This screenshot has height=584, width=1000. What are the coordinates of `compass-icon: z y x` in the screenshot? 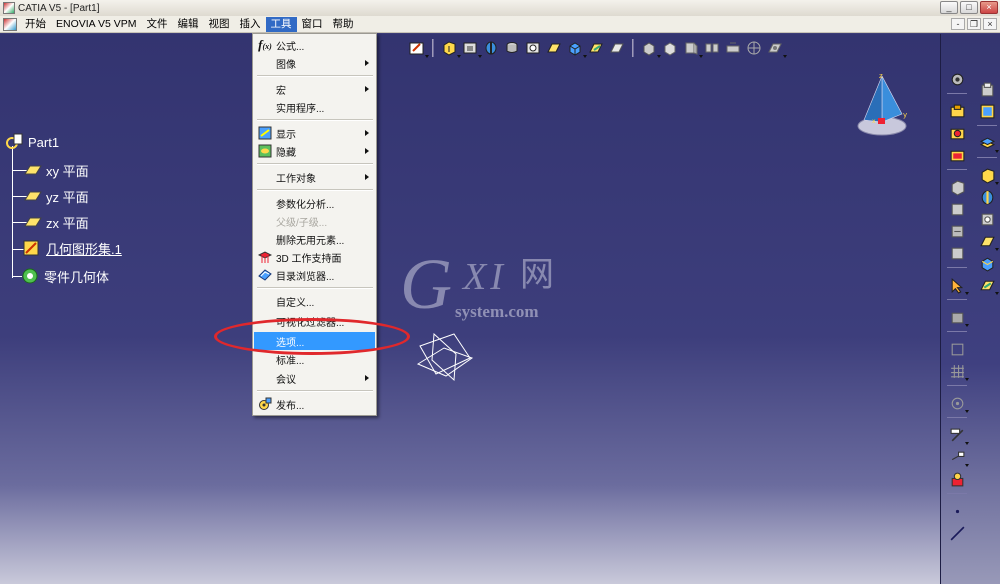 It's located at (882, 104).